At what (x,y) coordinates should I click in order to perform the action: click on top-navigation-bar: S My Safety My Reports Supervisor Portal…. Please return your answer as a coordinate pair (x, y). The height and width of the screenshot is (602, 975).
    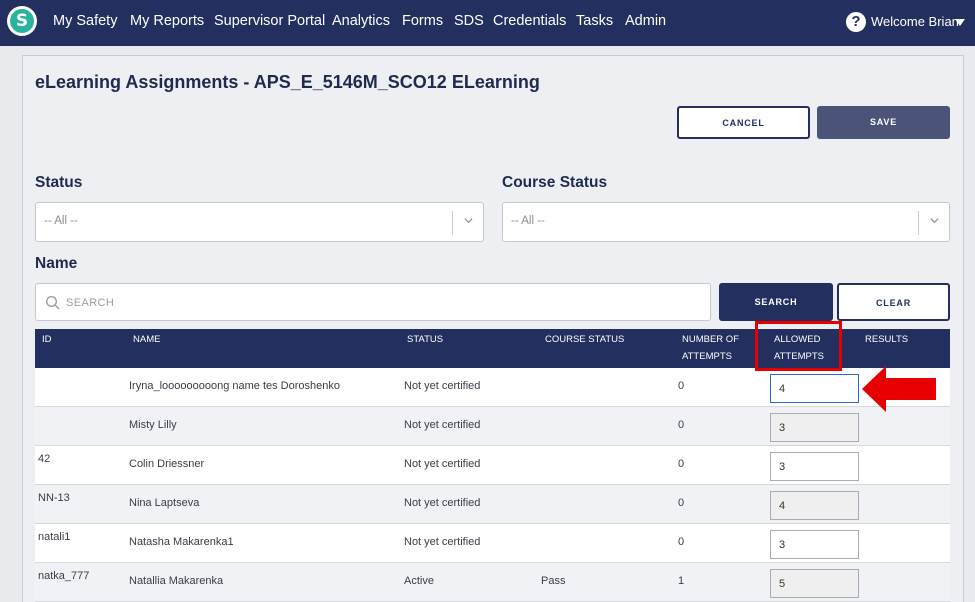
    Looking at the image, I should click on (487, 23).